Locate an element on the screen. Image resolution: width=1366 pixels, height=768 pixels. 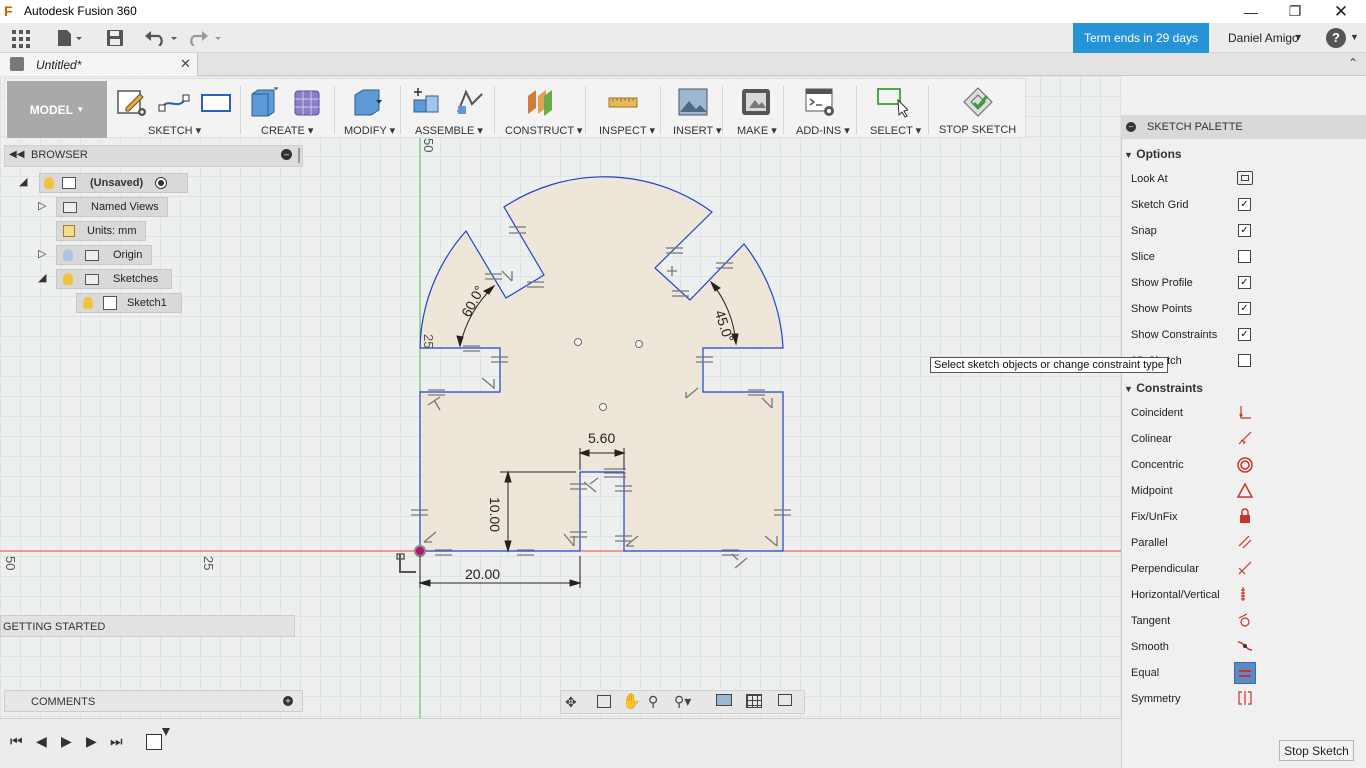
browser-sketch1: Sketch1 is located at coordinates (129, 303).